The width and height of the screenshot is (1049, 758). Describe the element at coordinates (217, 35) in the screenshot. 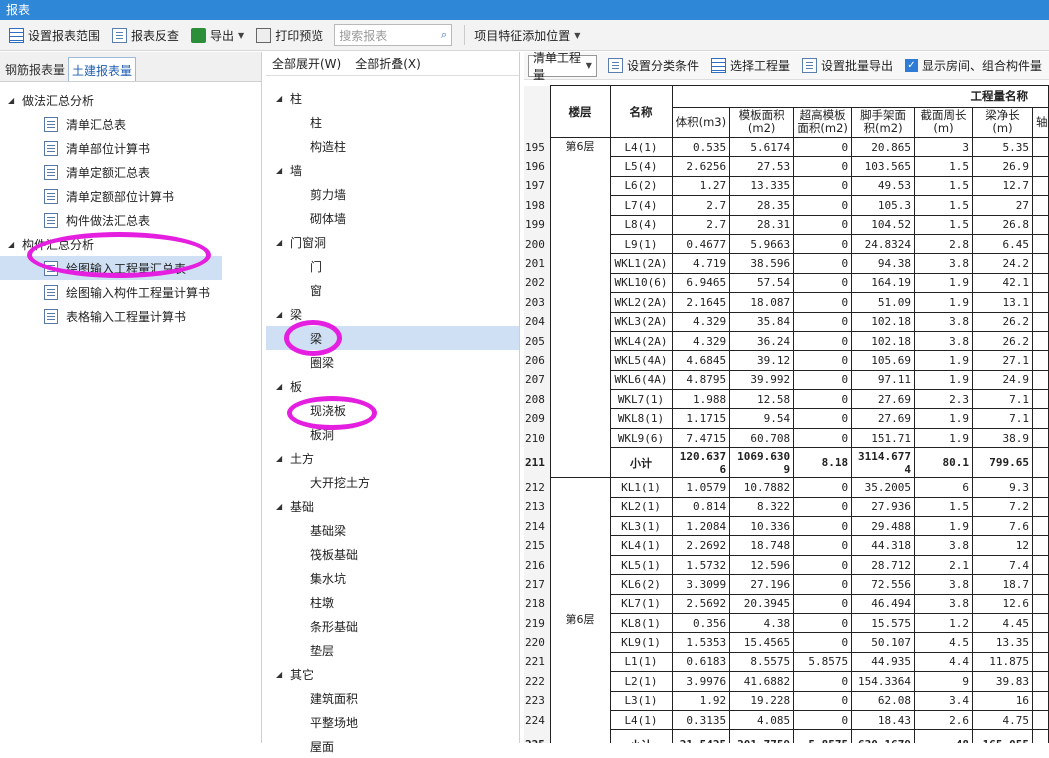

I see `export-button: 导出 ▼` at that location.